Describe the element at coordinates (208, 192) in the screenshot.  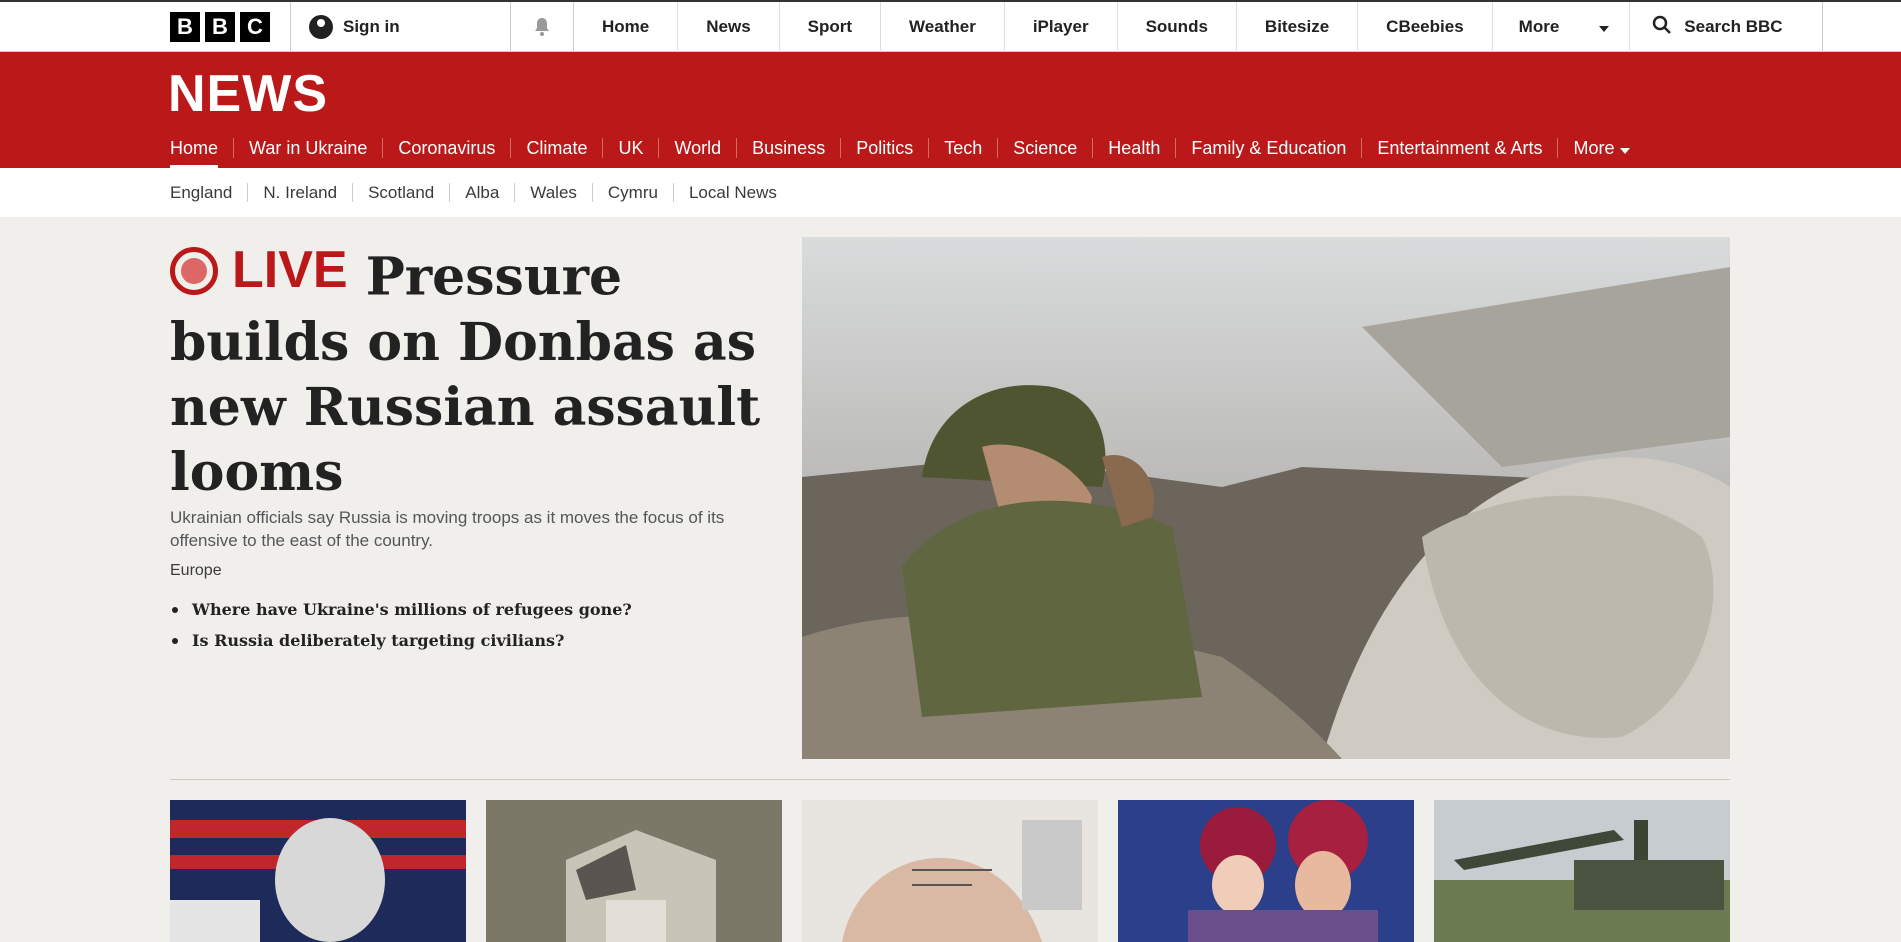
I see `subnav-england: England` at that location.